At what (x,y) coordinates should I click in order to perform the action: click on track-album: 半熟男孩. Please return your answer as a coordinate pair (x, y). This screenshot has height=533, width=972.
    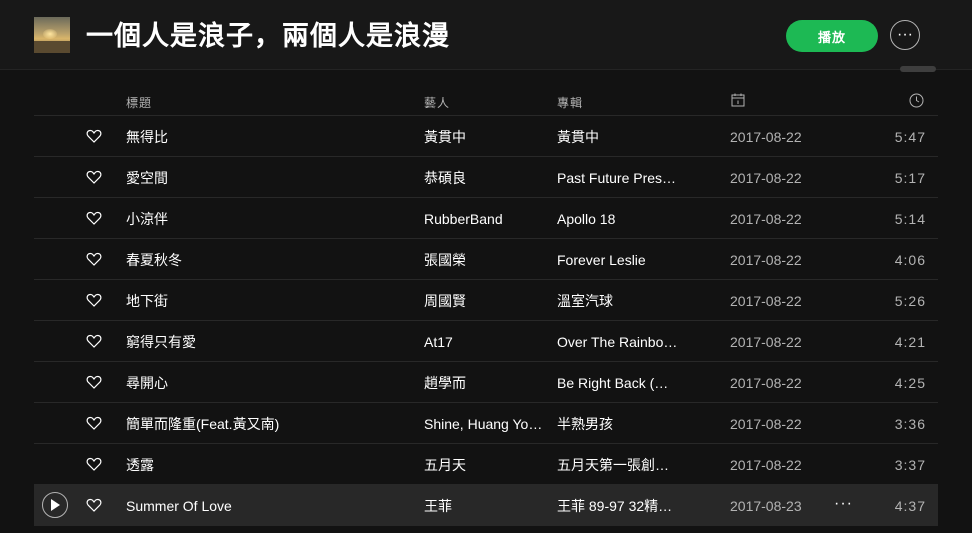
    Looking at the image, I should click on (618, 424).